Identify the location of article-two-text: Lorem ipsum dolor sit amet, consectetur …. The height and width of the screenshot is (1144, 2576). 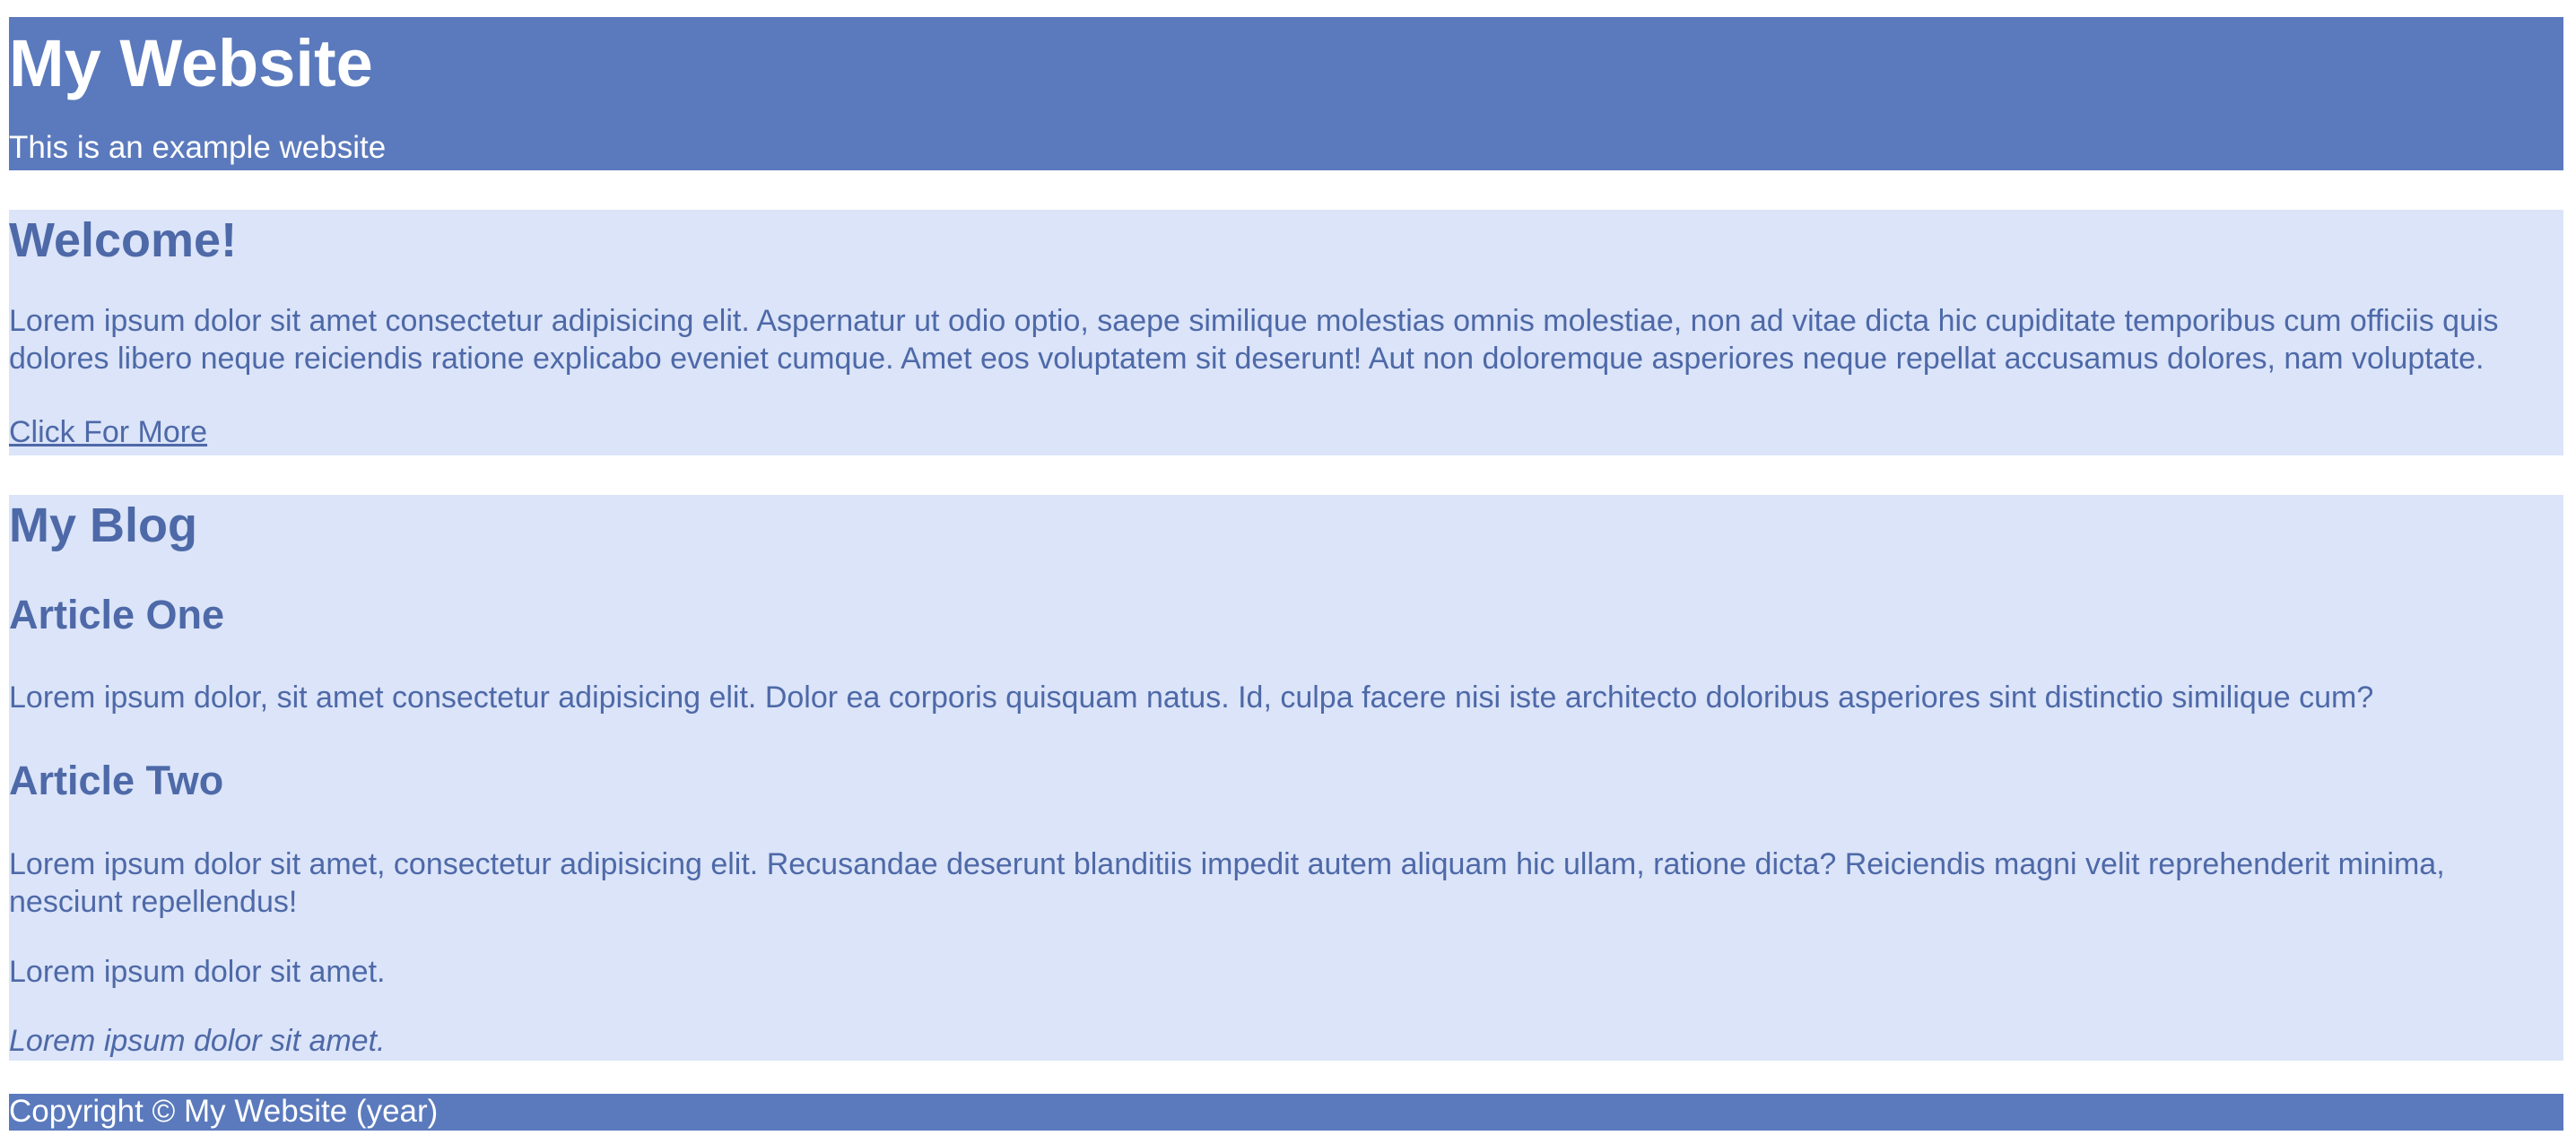
(1227, 883).